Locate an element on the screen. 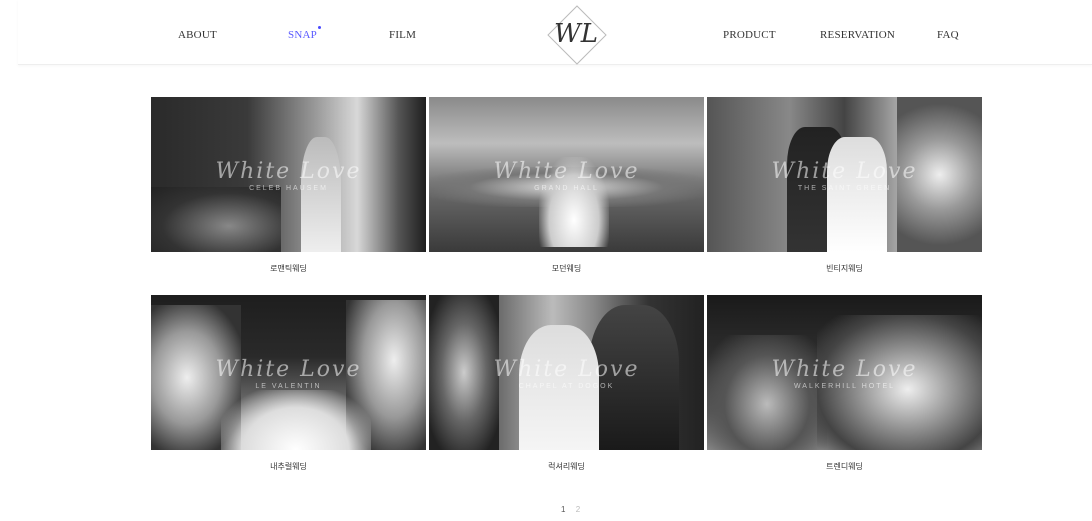 This screenshot has height=521, width=1092. gallery-card-romantic: White Love CELEB HAUSEM is located at coordinates (288, 174).